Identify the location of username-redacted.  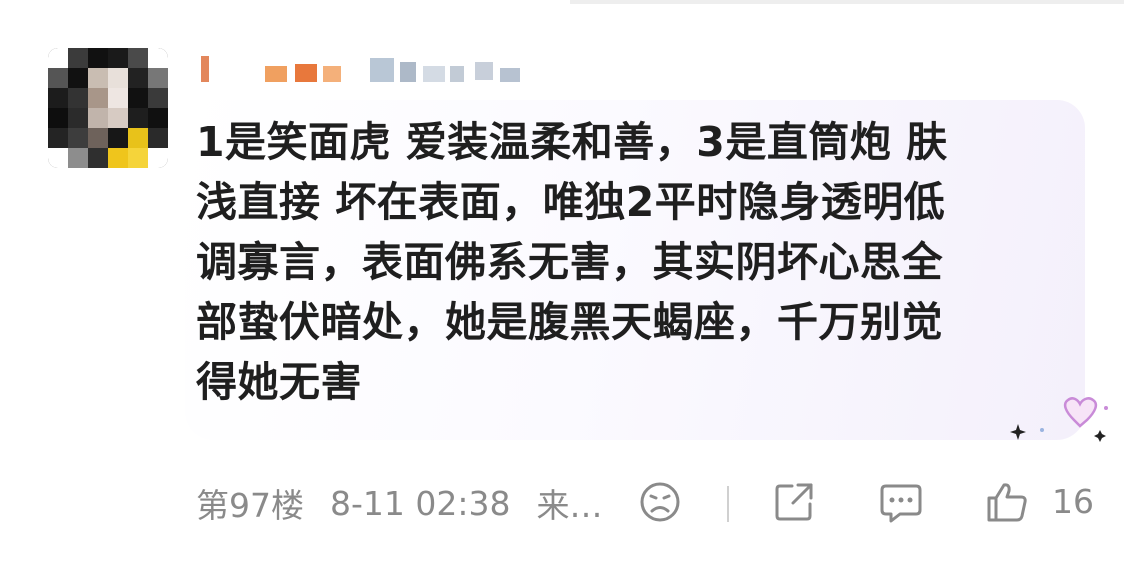
(365, 69).